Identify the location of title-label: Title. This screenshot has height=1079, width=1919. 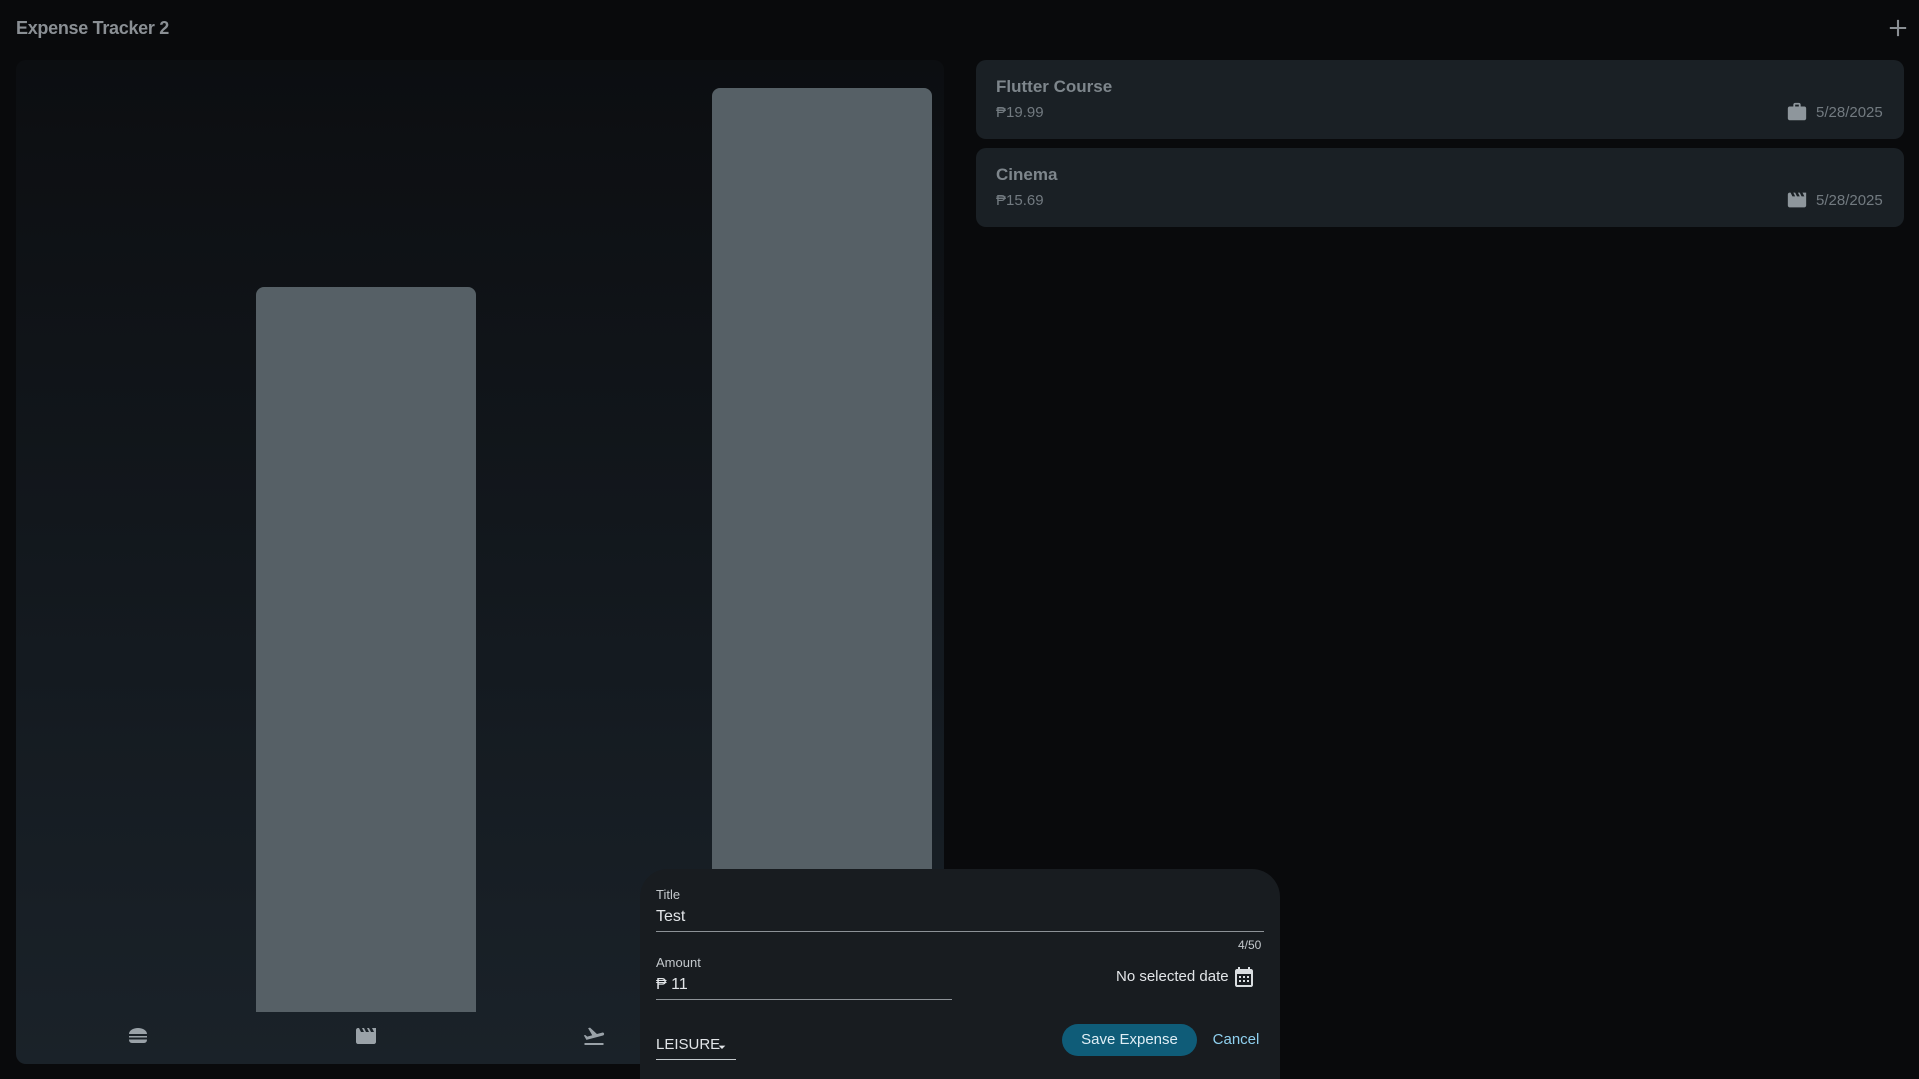
(668, 894).